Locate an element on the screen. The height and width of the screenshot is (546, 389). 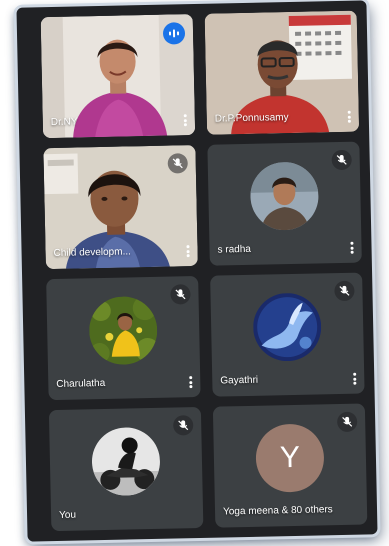
participant-tile: You is located at coordinates (126, 469).